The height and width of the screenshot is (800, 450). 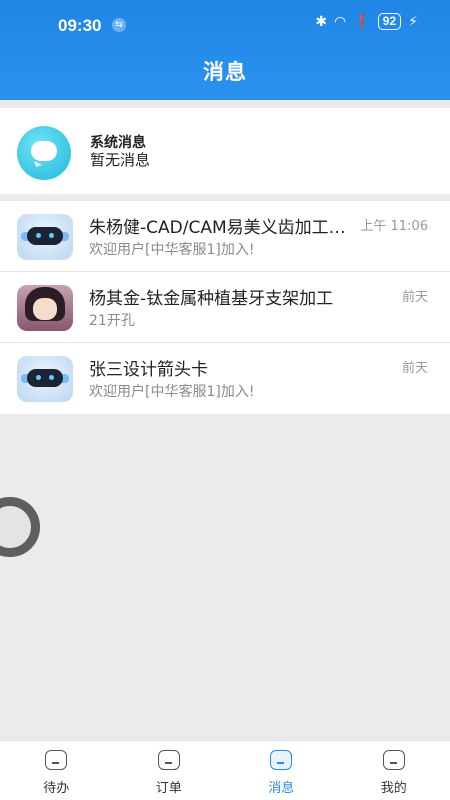 What do you see at coordinates (340, 21) in the screenshot?
I see `wifi-icon: ◠` at bounding box center [340, 21].